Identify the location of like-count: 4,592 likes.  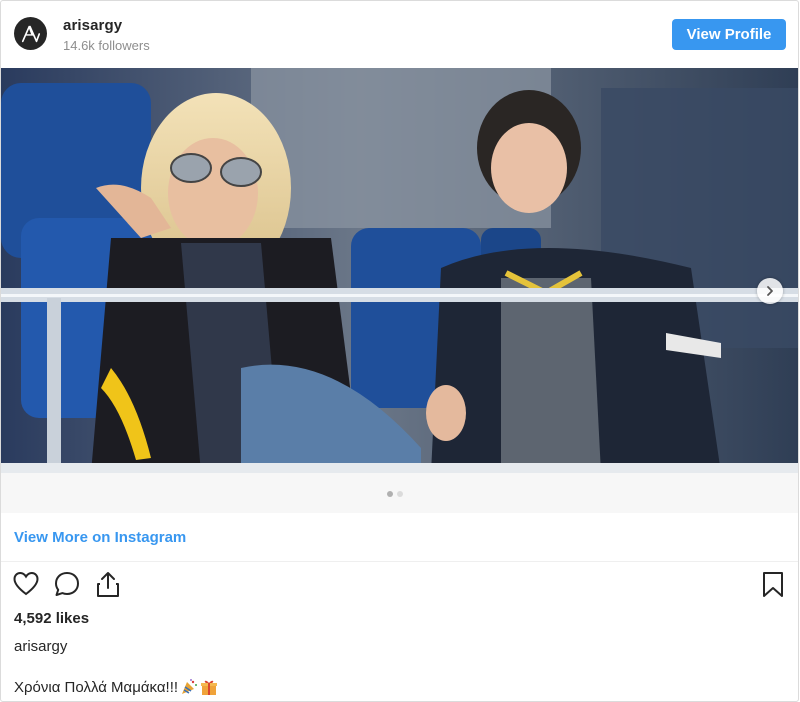
(51, 618).